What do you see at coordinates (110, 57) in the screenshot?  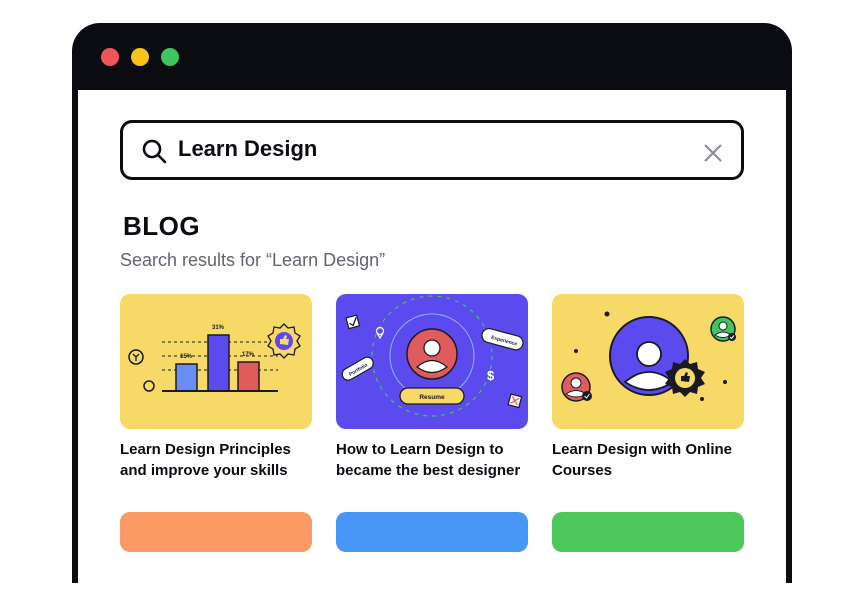 I see `close-window-button` at bounding box center [110, 57].